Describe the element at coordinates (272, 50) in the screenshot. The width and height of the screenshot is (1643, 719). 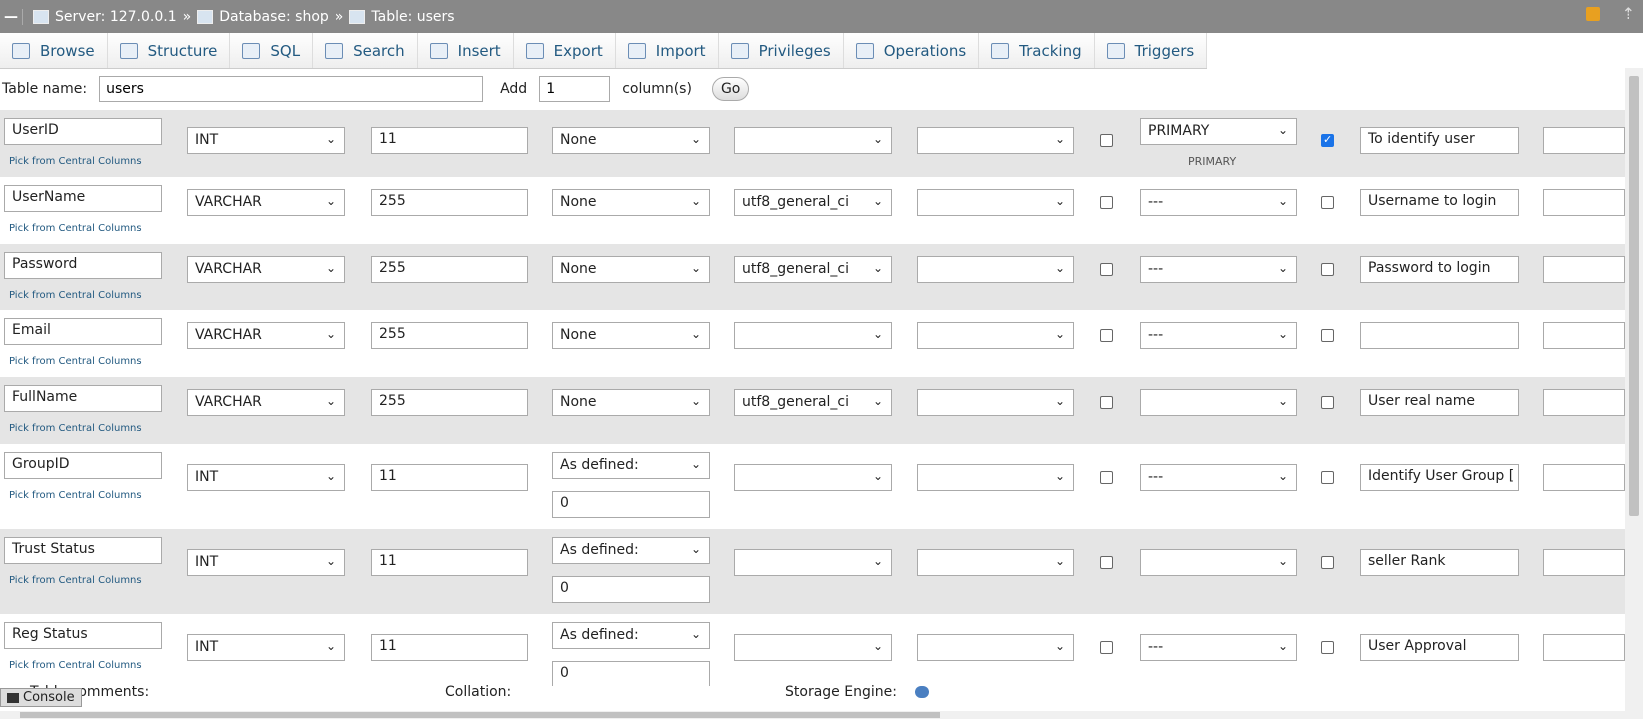
I see `tab-sql: SQL` at that location.